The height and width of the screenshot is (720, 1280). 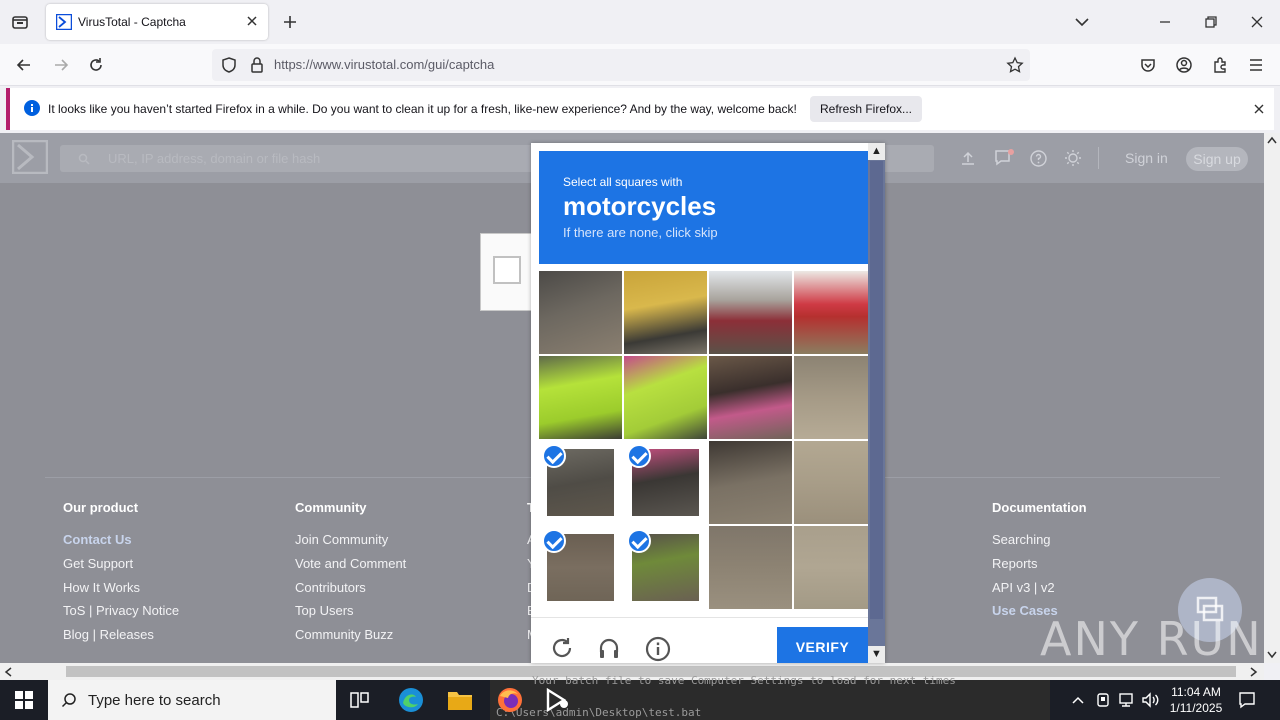 I want to click on taskbar-search-box: Type here to search, so click(x=192, y=700).